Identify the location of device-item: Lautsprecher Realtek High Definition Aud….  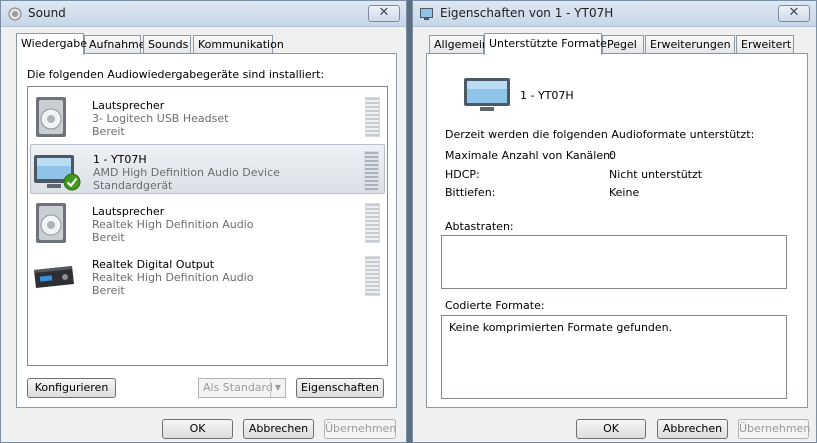
(207, 222).